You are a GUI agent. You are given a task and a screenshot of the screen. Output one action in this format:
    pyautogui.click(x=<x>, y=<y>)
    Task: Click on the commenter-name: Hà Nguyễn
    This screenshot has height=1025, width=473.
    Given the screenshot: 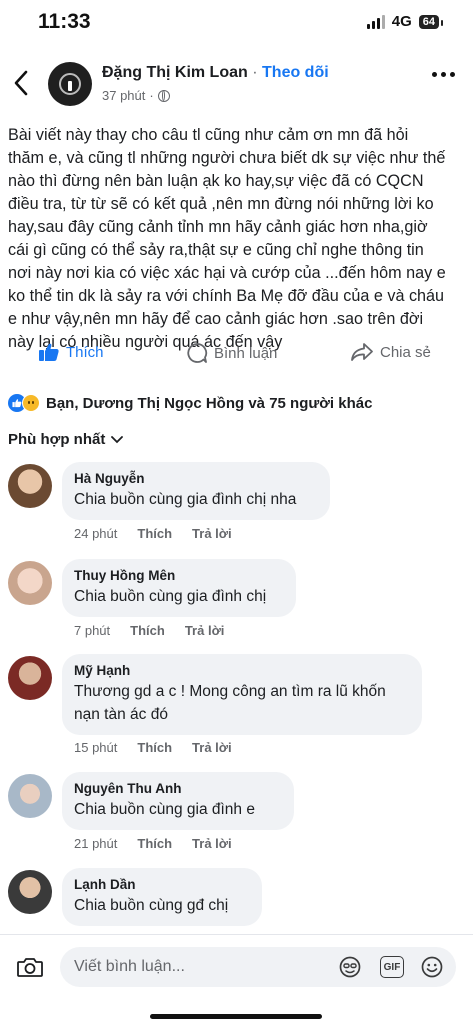 What is the action you would take?
    pyautogui.click(x=195, y=479)
    